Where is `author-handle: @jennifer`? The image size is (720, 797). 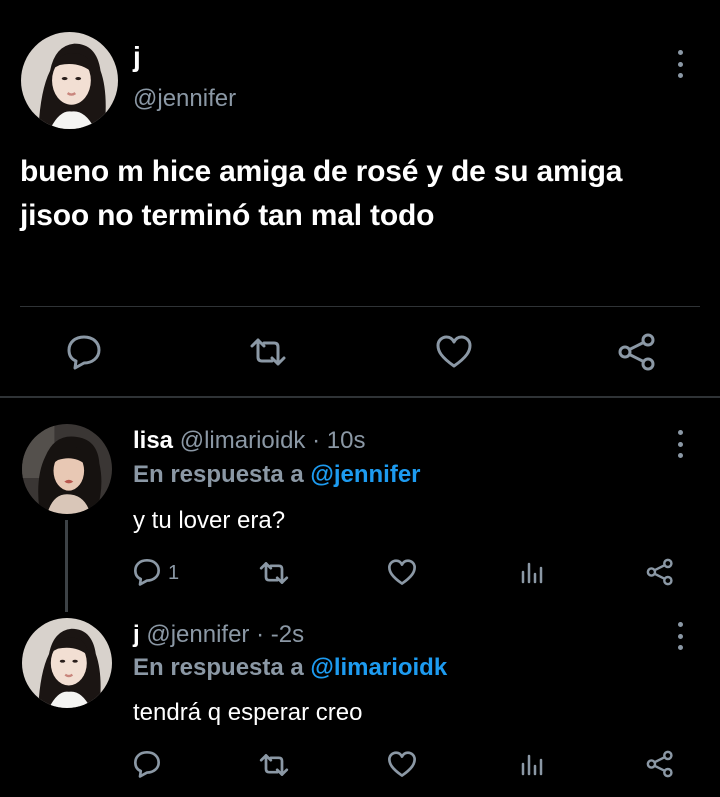 author-handle: @jennifer is located at coordinates (184, 99).